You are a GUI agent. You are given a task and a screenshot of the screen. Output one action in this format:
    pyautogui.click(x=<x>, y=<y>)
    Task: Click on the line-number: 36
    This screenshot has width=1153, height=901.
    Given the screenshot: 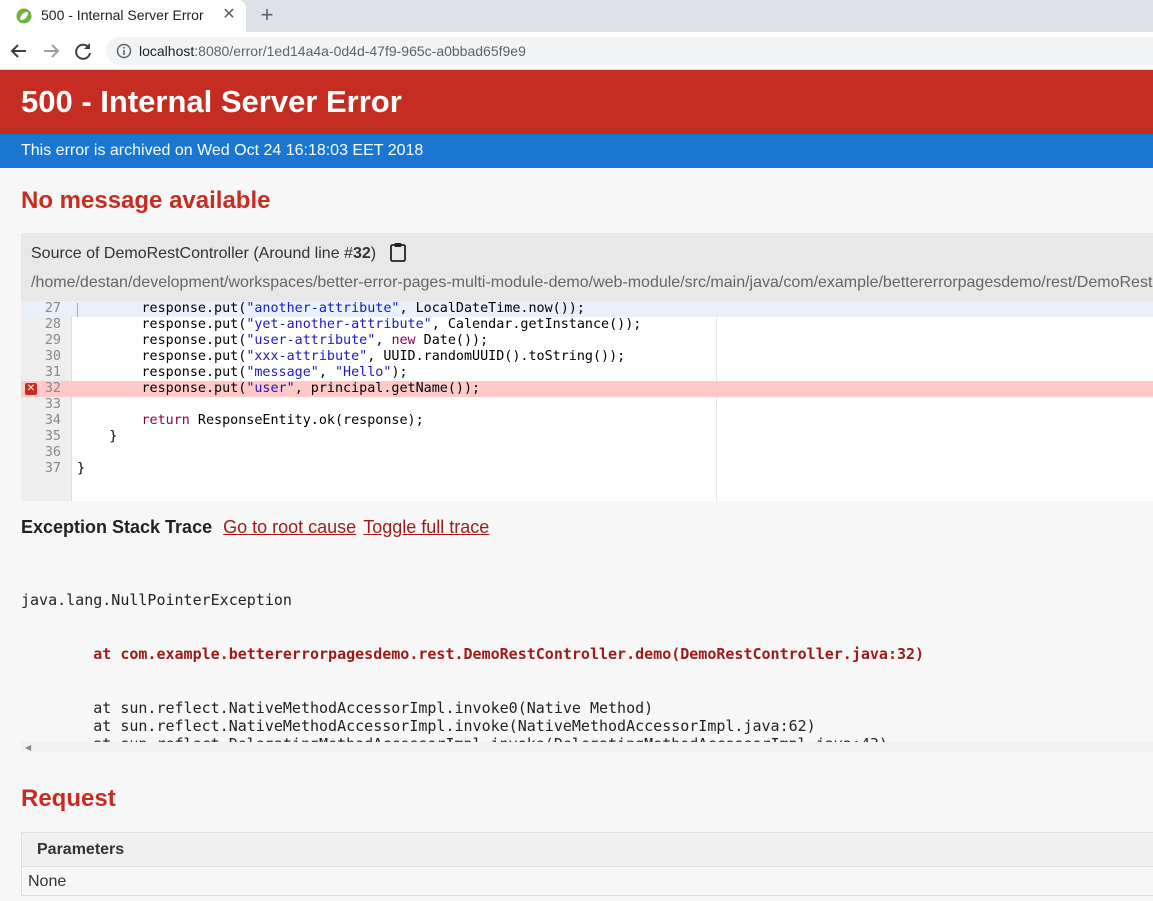 What is the action you would take?
    pyautogui.click(x=52, y=452)
    